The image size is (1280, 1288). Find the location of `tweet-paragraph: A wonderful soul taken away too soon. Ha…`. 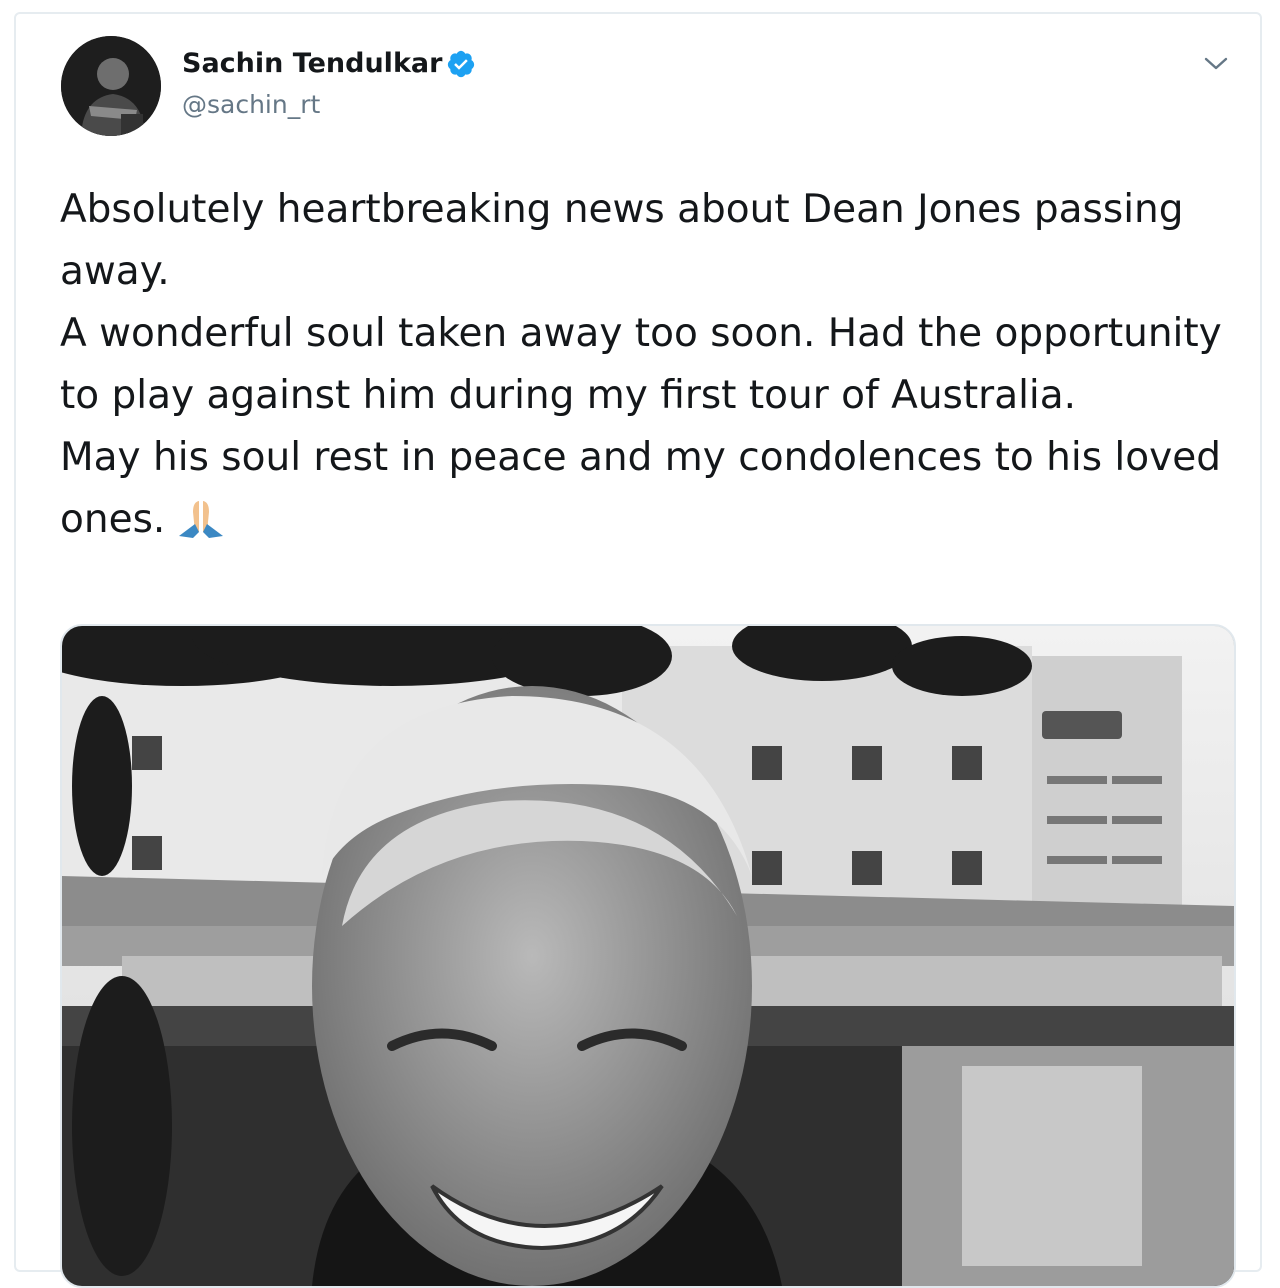

tweet-paragraph: A wonderful soul taken away too soon. Ha… is located at coordinates (641, 364).